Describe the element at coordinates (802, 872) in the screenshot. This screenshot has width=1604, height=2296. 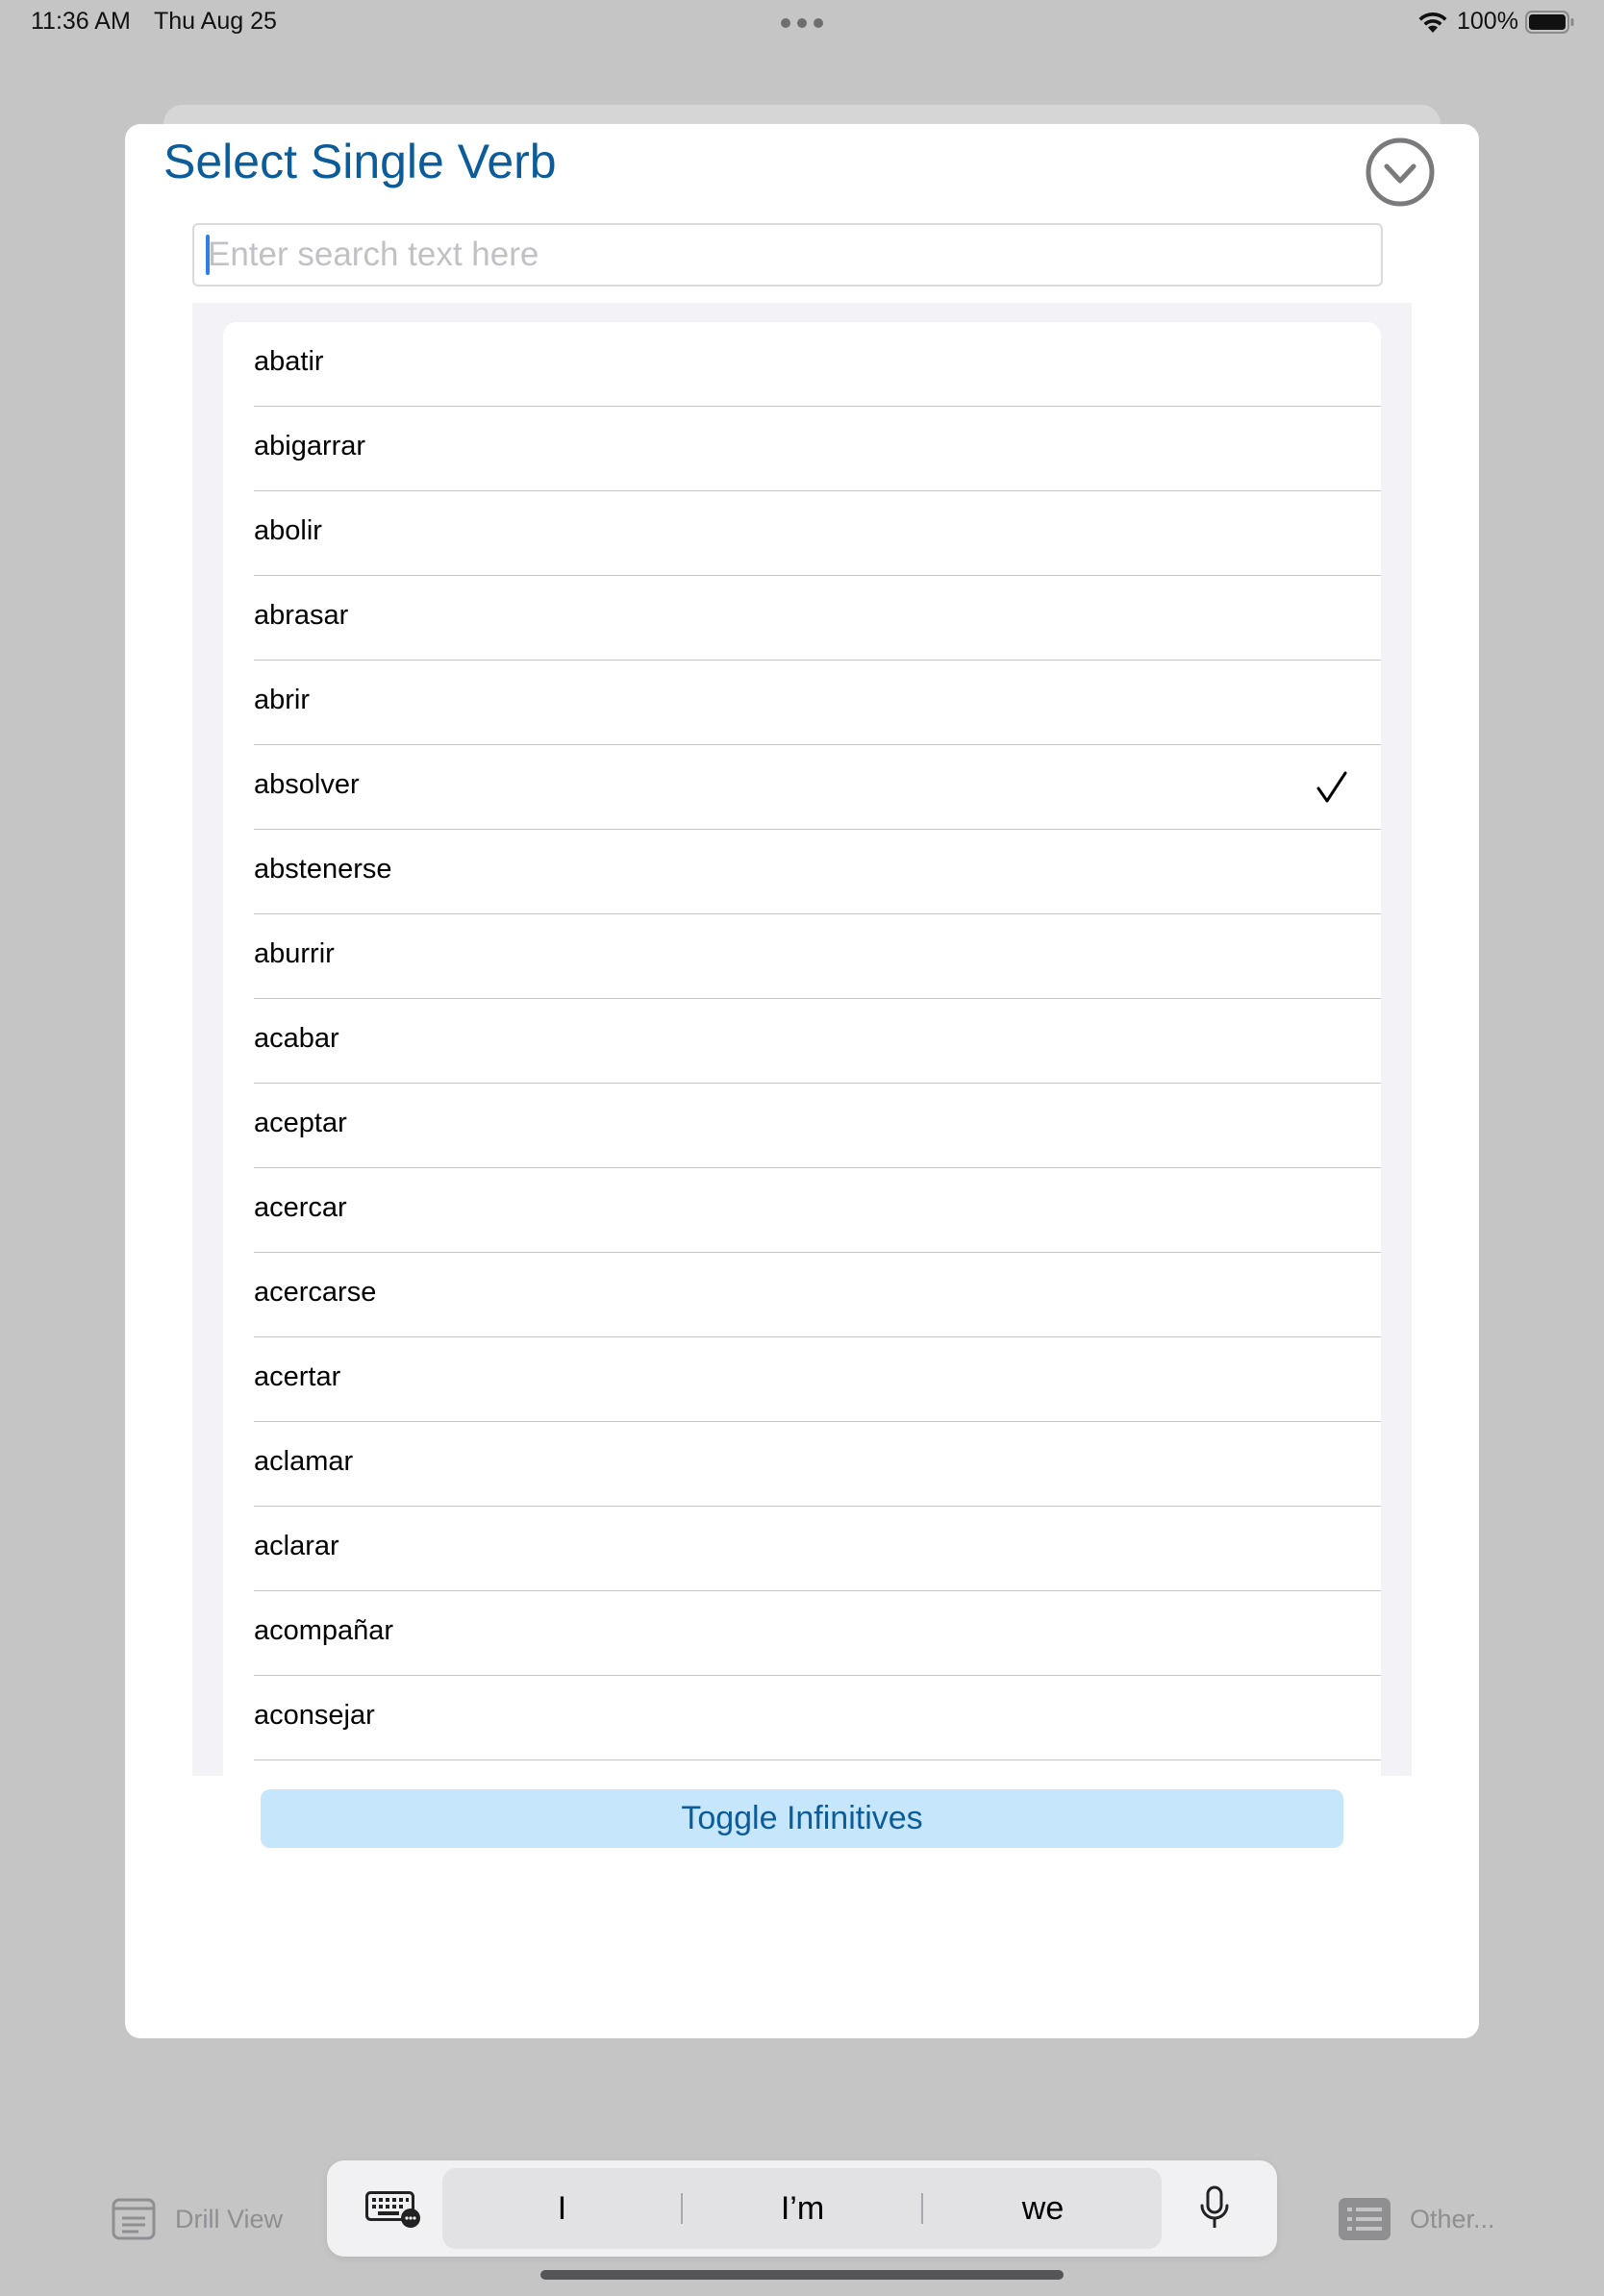
I see `verb-row: abstenerse` at that location.